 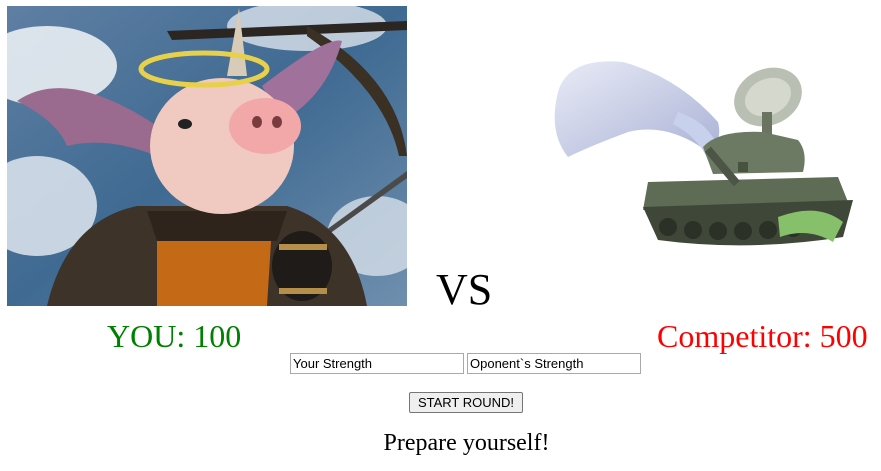 What do you see at coordinates (464, 289) in the screenshot?
I see `versus-label: VS` at bounding box center [464, 289].